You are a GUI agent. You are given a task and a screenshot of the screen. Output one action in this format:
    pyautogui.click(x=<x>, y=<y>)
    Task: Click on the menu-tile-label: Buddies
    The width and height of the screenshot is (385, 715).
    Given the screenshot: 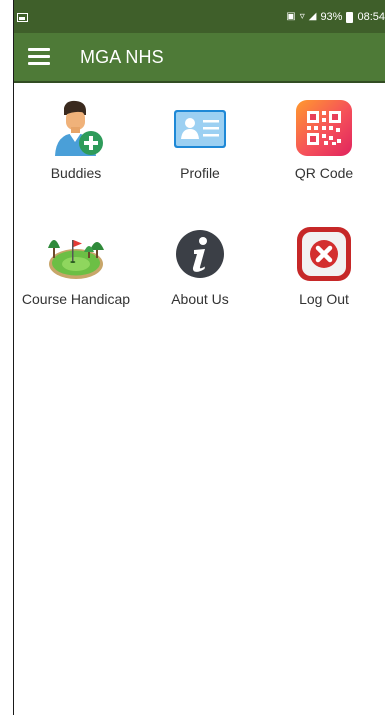 What is the action you would take?
    pyautogui.click(x=76, y=173)
    